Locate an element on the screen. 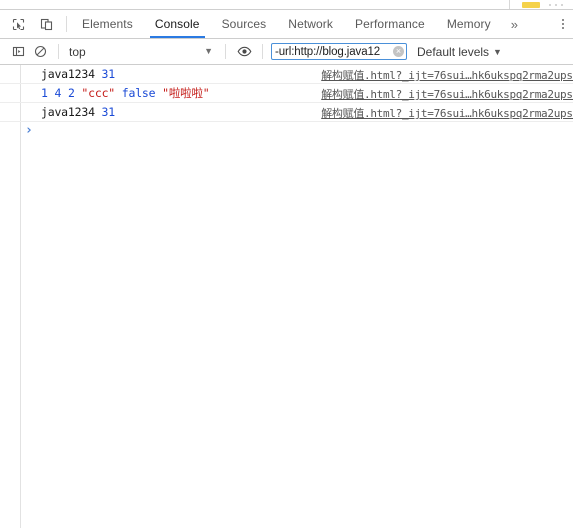  tab-elements: Elements is located at coordinates (107, 24).